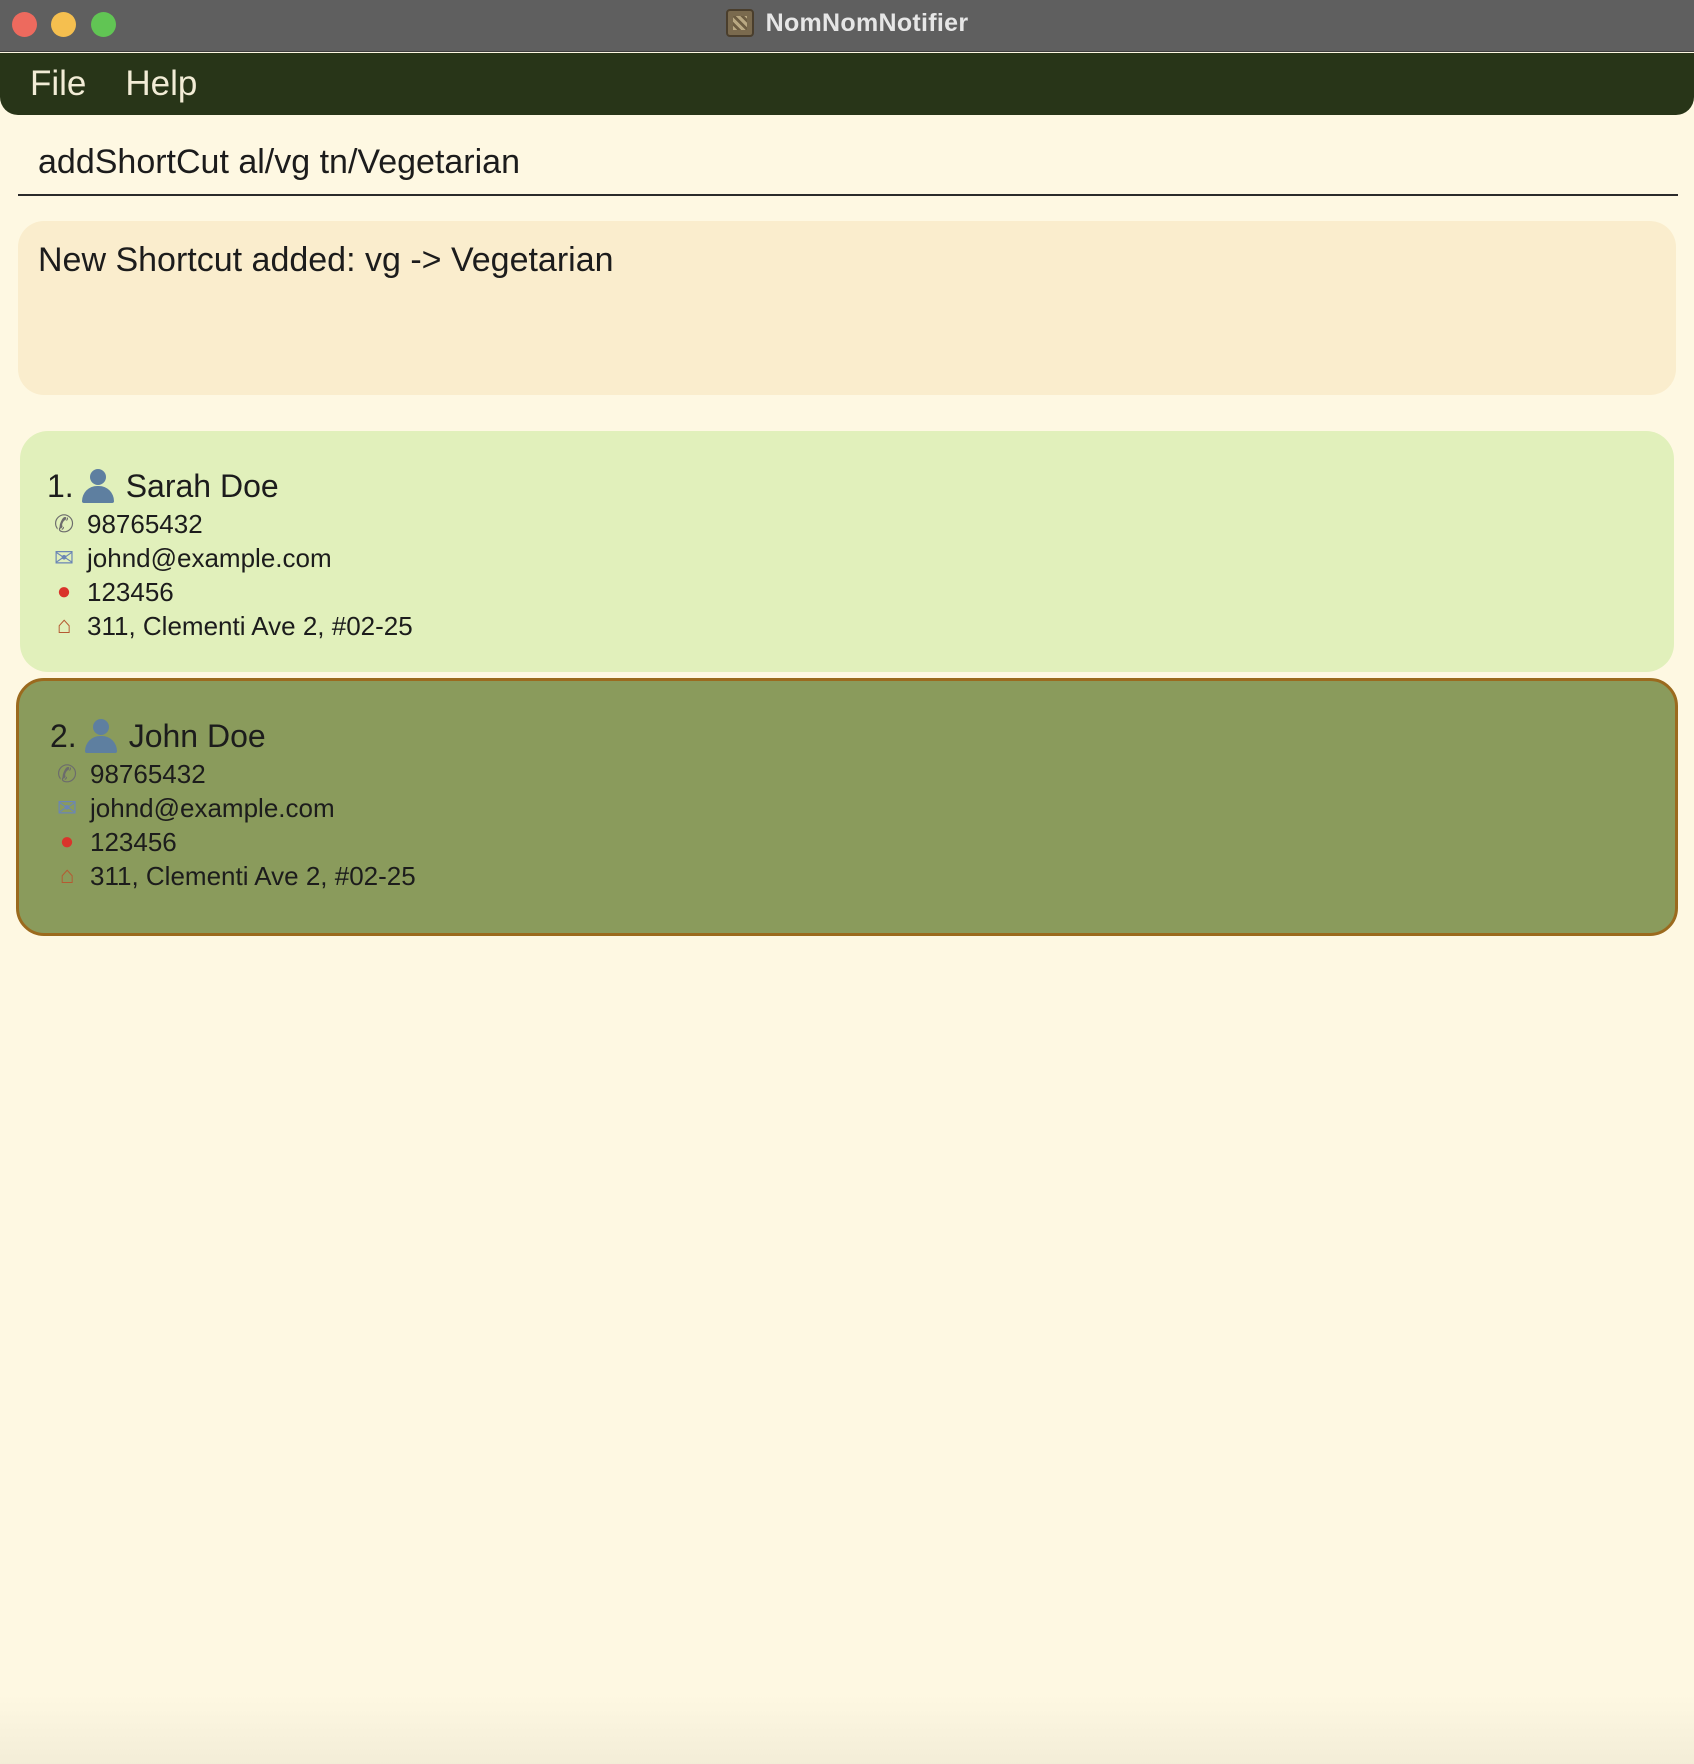 The image size is (1694, 1764). What do you see at coordinates (847, 308) in the screenshot?
I see `result-display: New Shortcut added: vg -> Vegetarian` at bounding box center [847, 308].